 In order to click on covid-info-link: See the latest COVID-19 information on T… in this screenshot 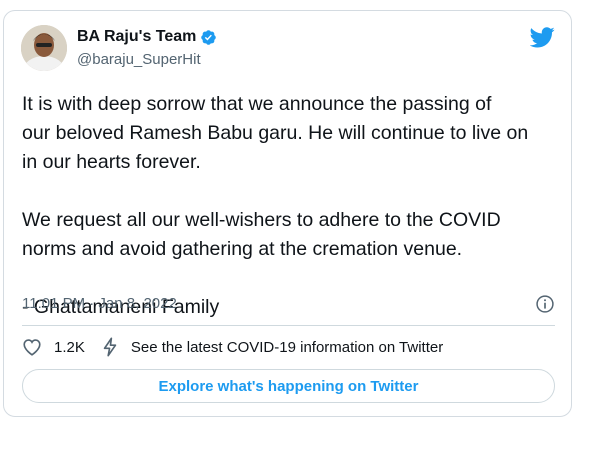, I will do `click(287, 347)`.